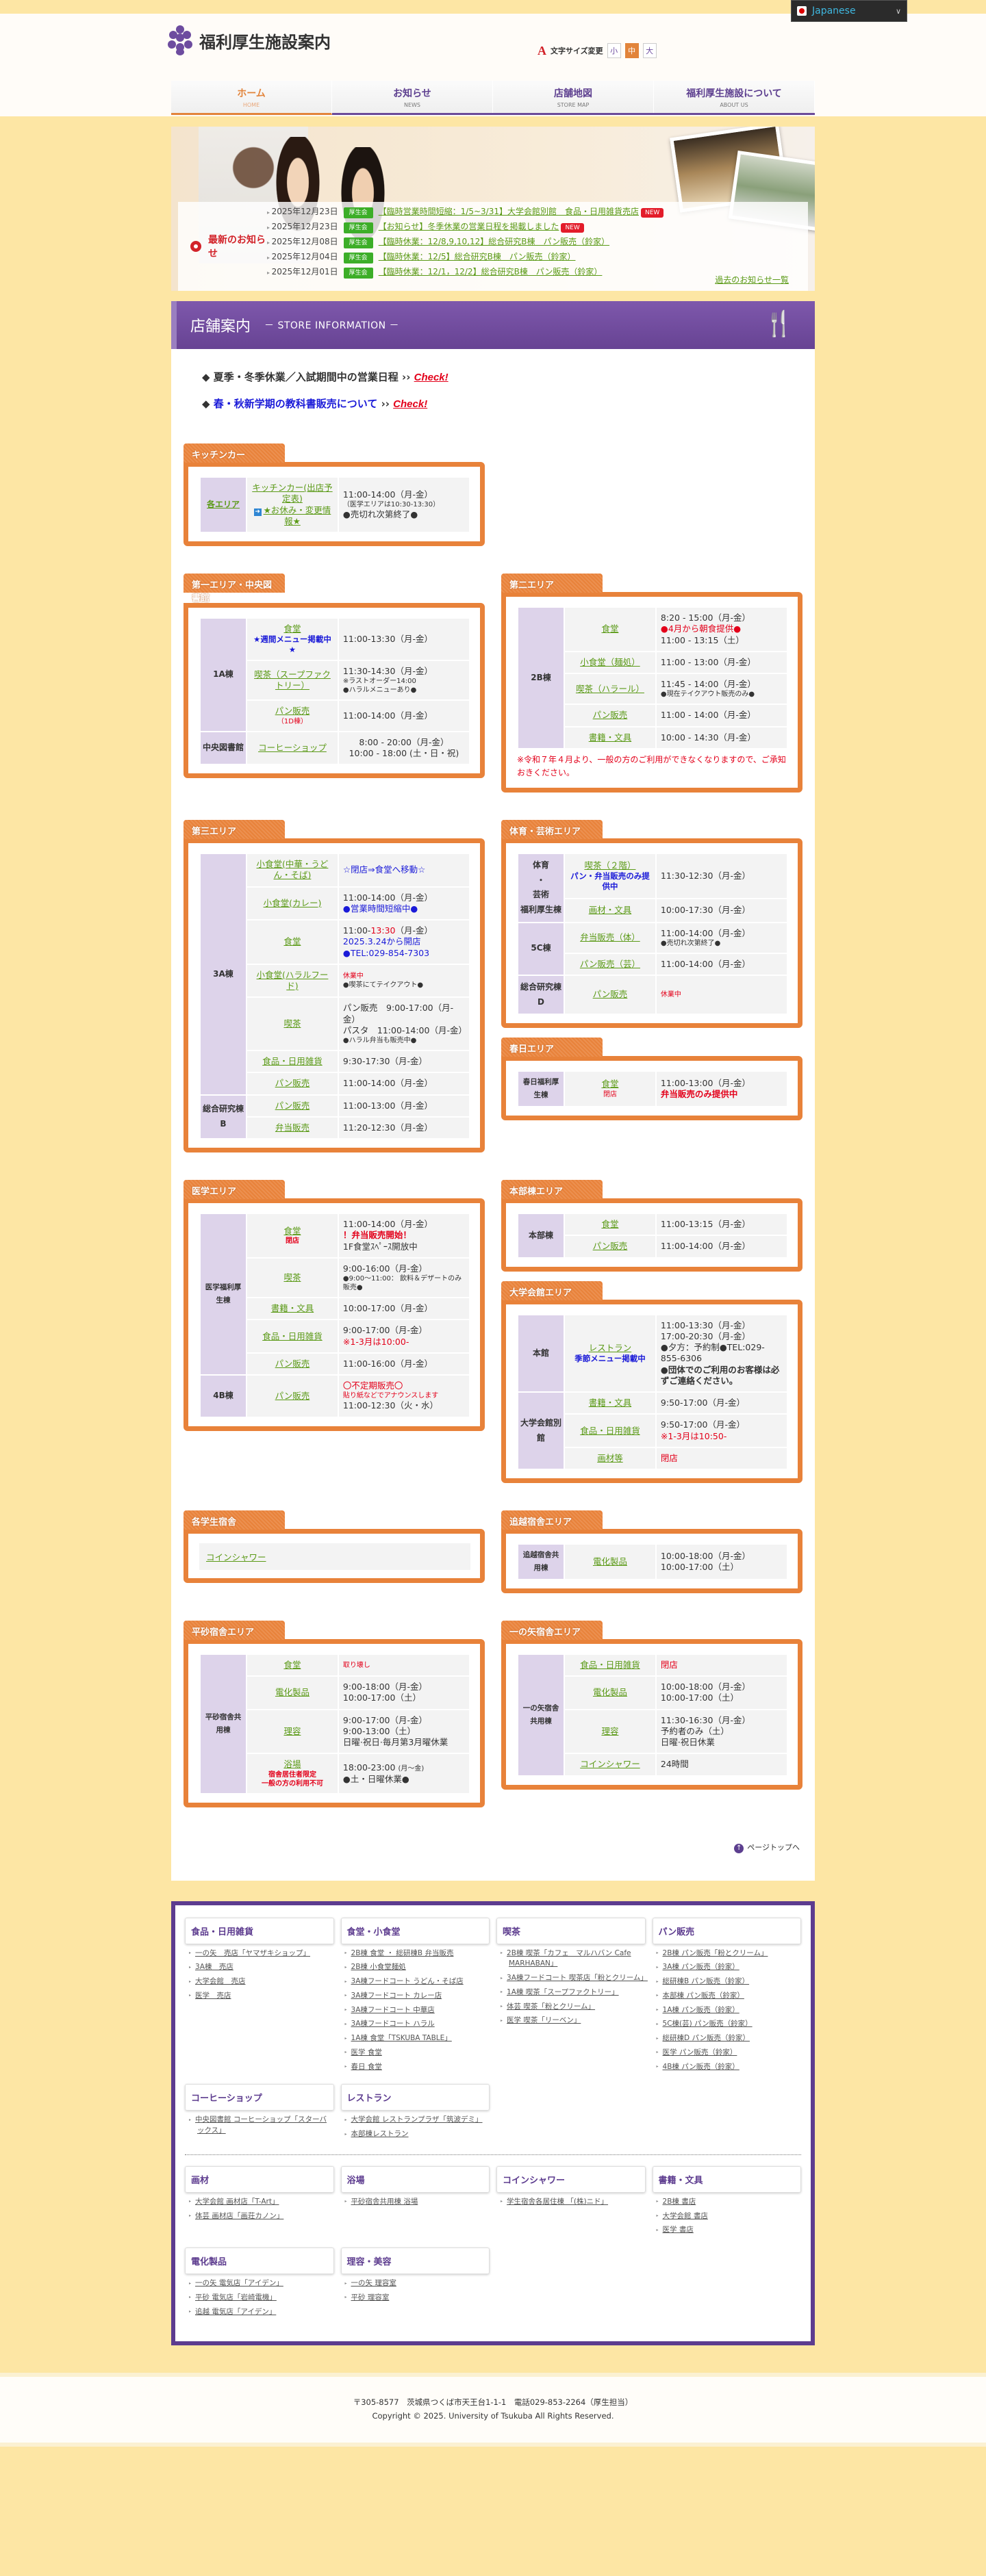  I want to click on sitemap-link: 医学 パン販売（鈴家）, so click(700, 2052).